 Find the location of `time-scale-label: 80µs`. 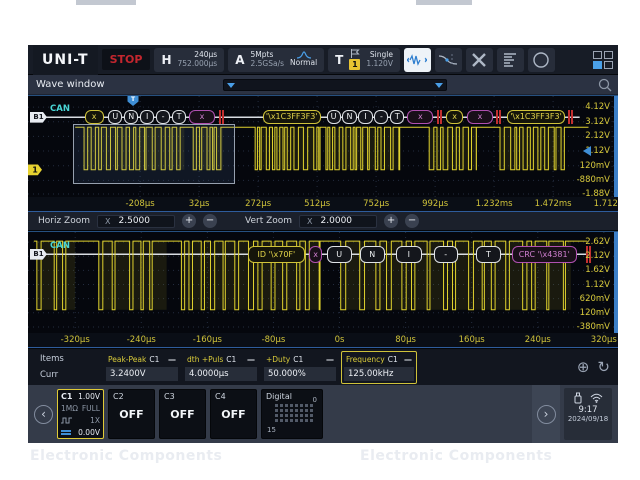

time-scale-label: 80µs is located at coordinates (405, 340).